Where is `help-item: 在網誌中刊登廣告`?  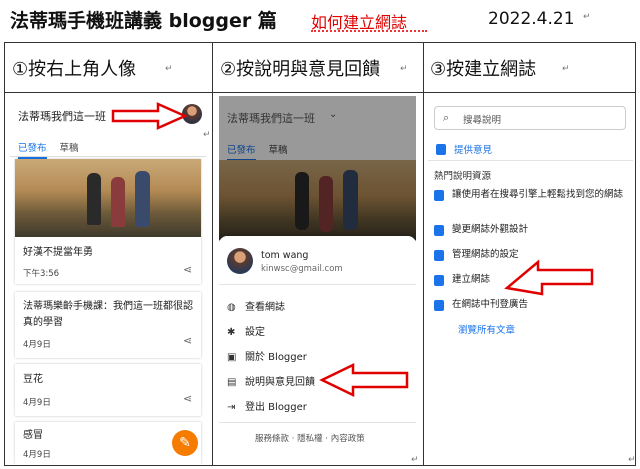
help-item: 在網誌中刊登廣告 is located at coordinates (481, 305).